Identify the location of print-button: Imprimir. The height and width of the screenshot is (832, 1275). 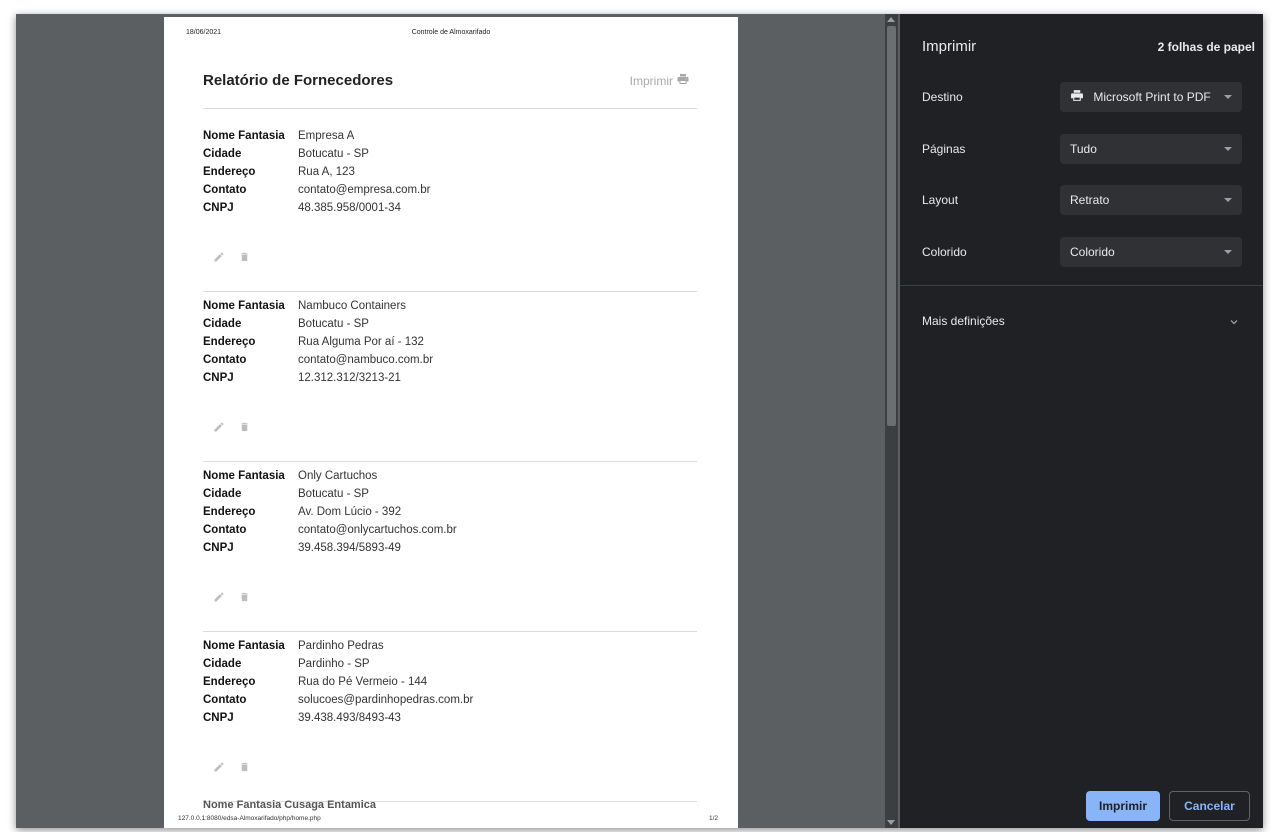
(1123, 806).